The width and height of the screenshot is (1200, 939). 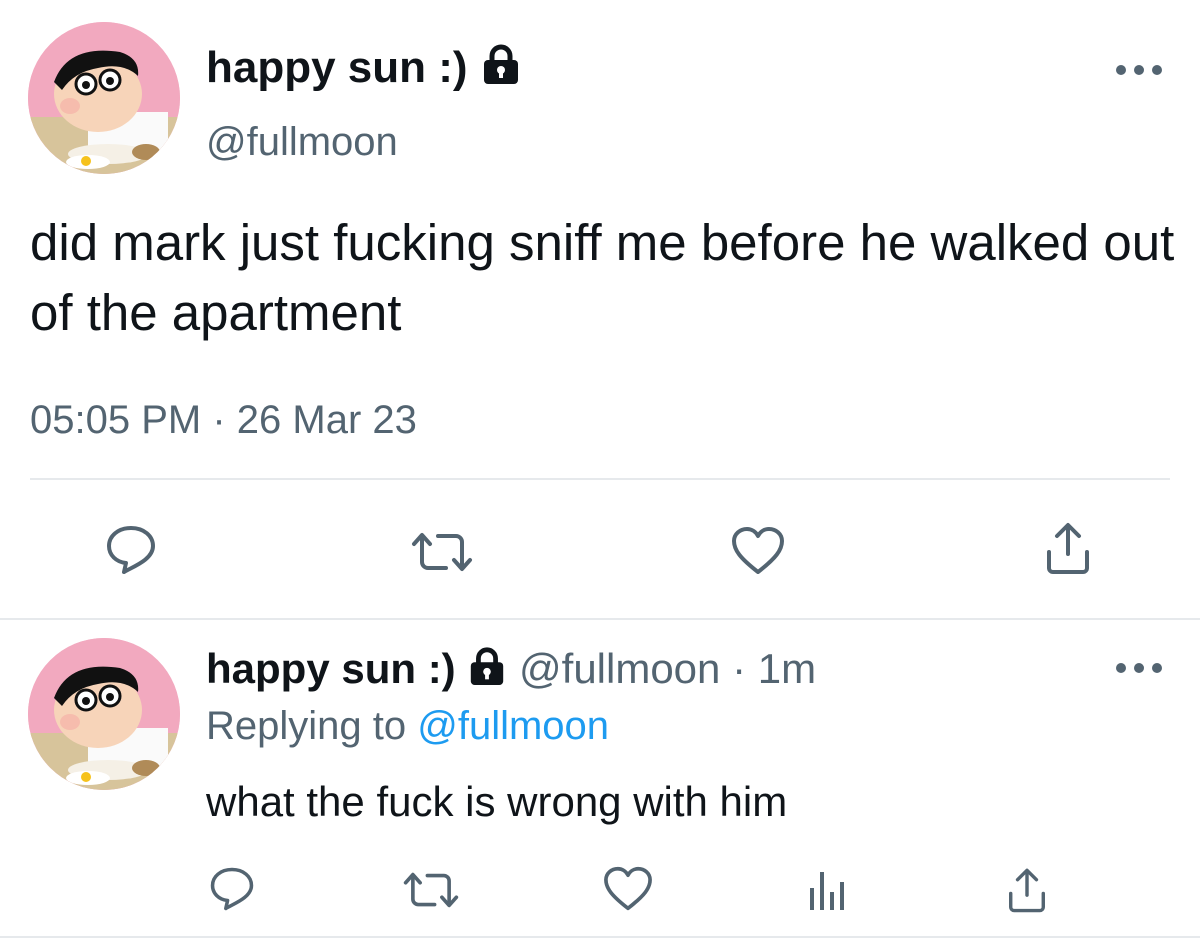 What do you see at coordinates (497, 801) in the screenshot?
I see `reply-text: what the fuck is wrong with him` at bounding box center [497, 801].